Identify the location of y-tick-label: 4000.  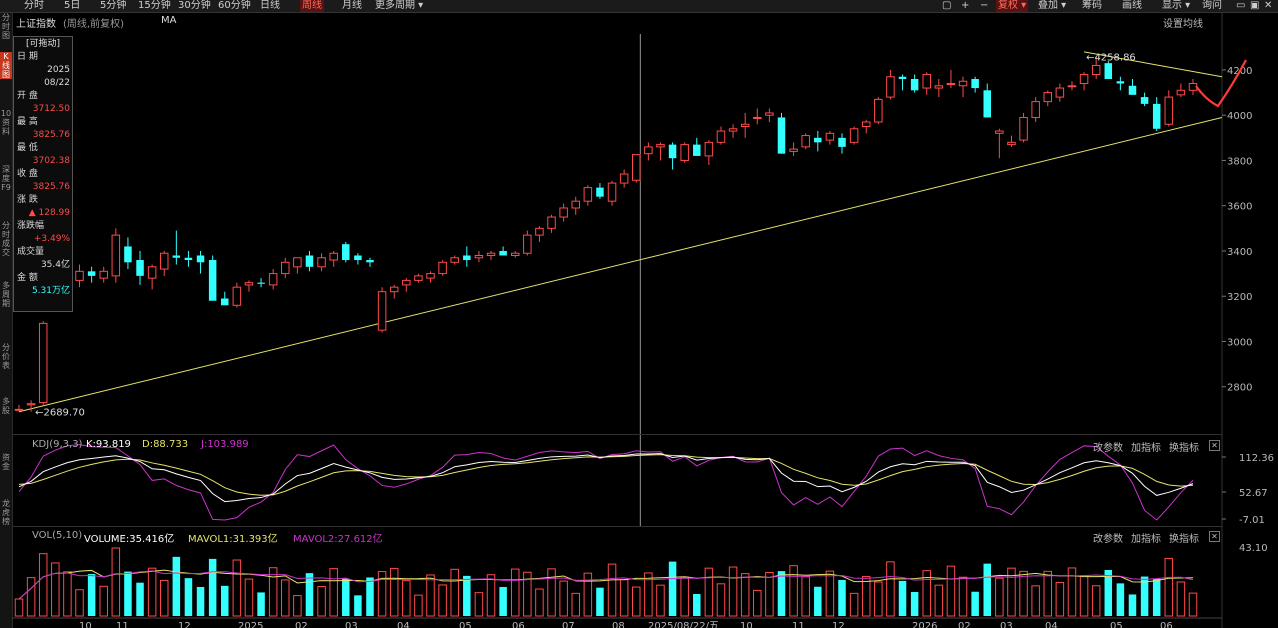
(1239, 116).